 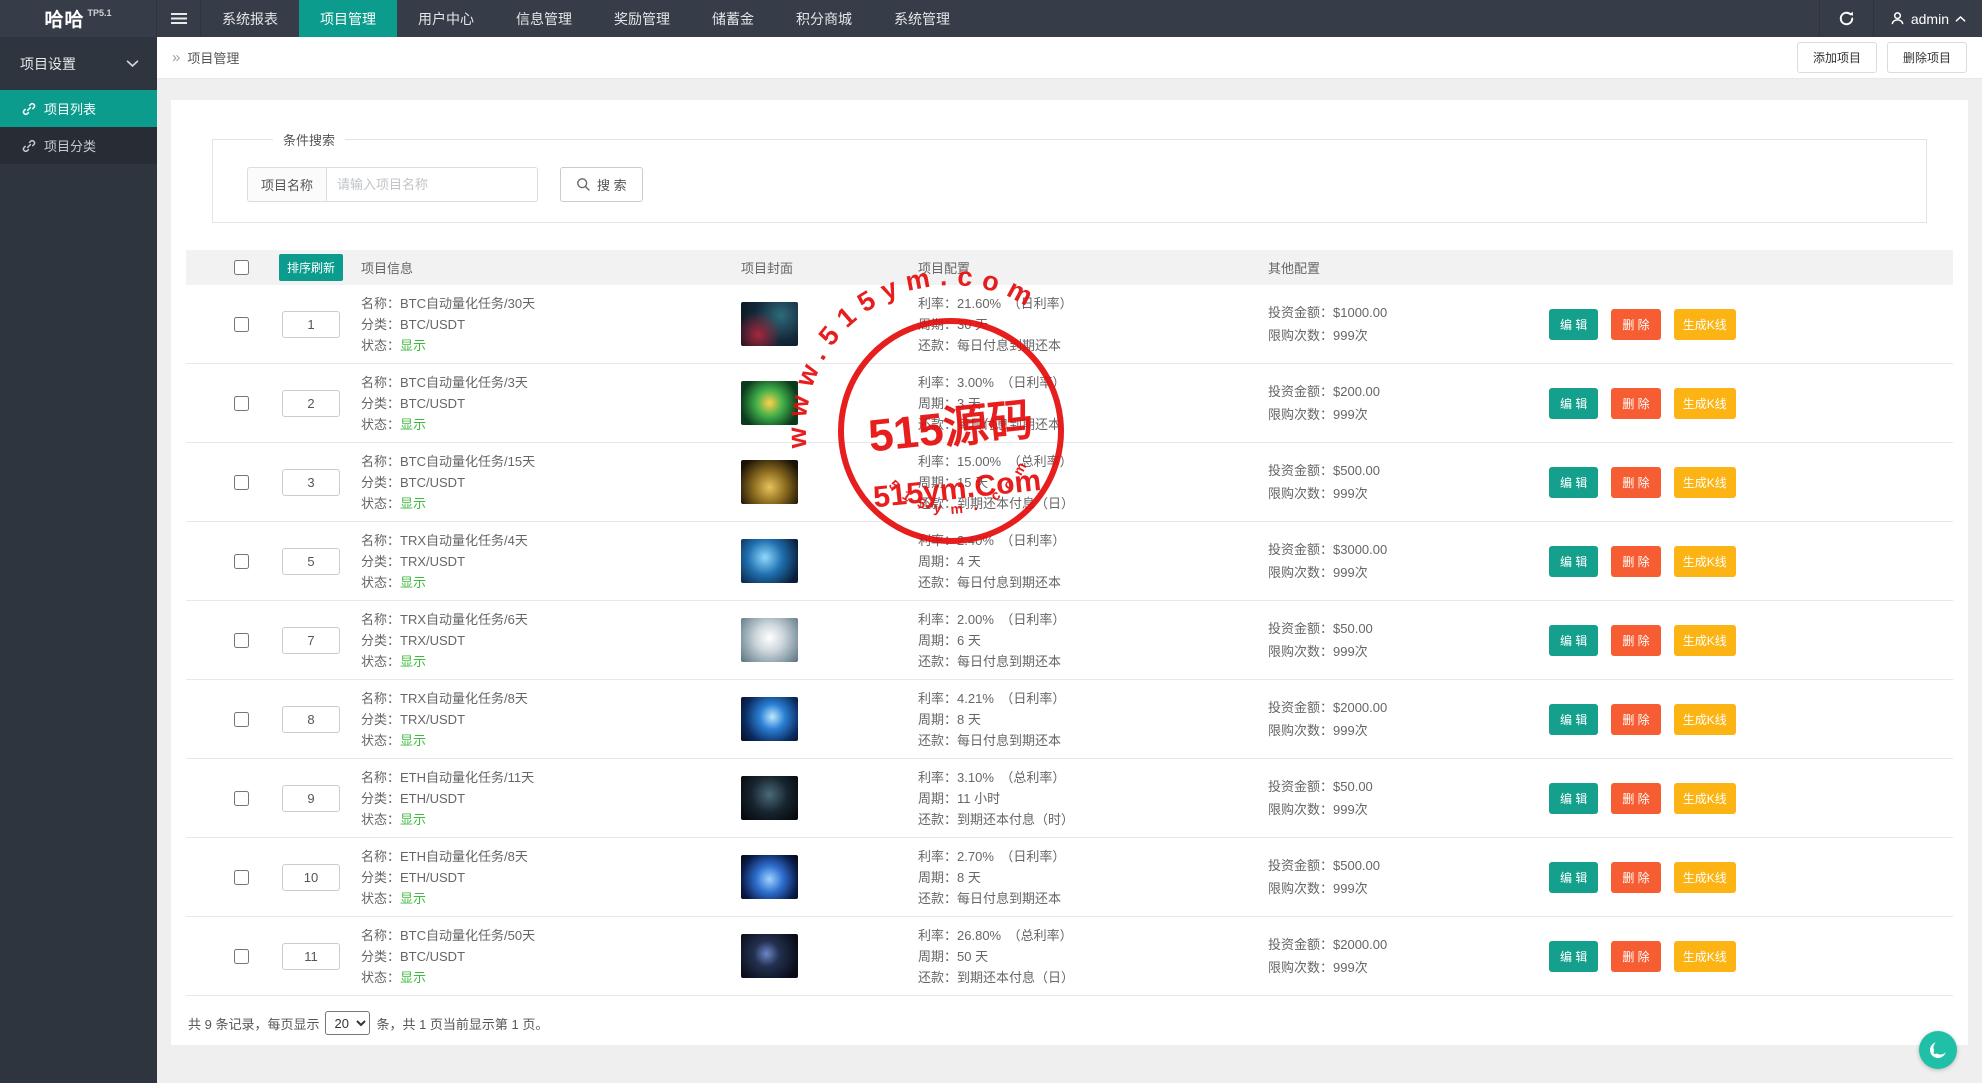 What do you see at coordinates (938, 482) in the screenshot?
I see `cycle-label: 周期：` at bounding box center [938, 482].